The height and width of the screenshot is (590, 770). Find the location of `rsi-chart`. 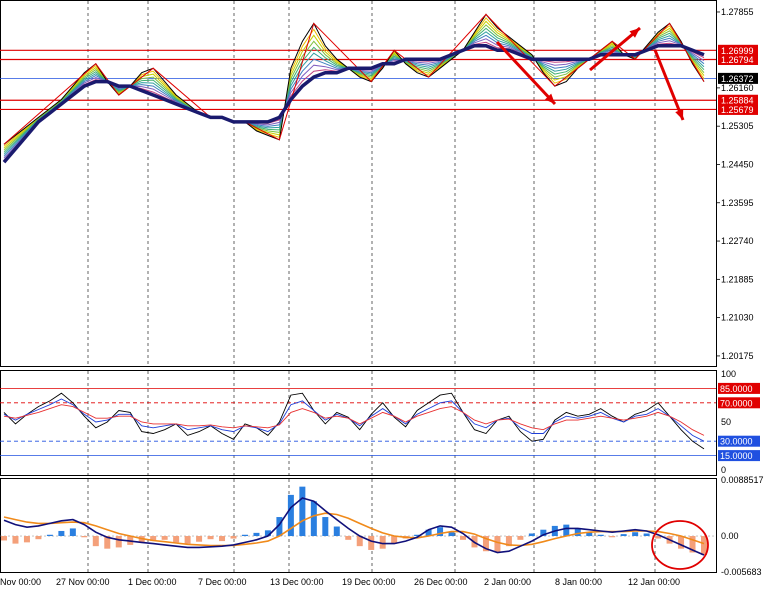

rsi-chart is located at coordinates (358, 422).